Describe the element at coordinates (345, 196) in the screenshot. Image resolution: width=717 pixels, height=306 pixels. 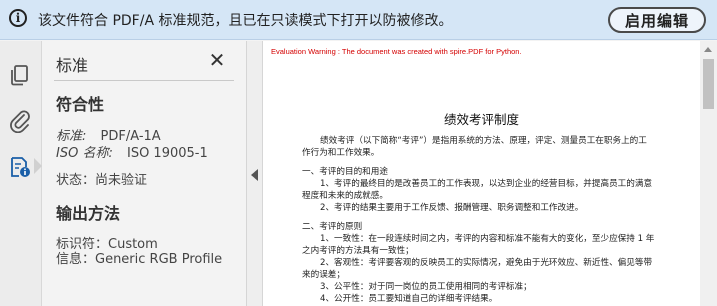
I see `doc-line: 程度和未来的成就感。` at that location.